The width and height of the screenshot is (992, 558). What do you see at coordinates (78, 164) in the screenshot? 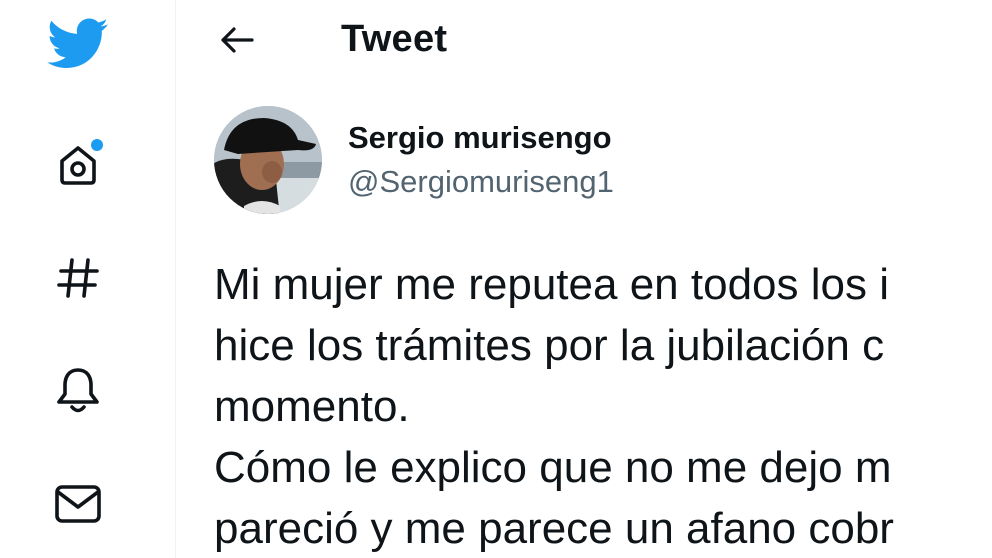
I see `nav-home-button` at bounding box center [78, 164].